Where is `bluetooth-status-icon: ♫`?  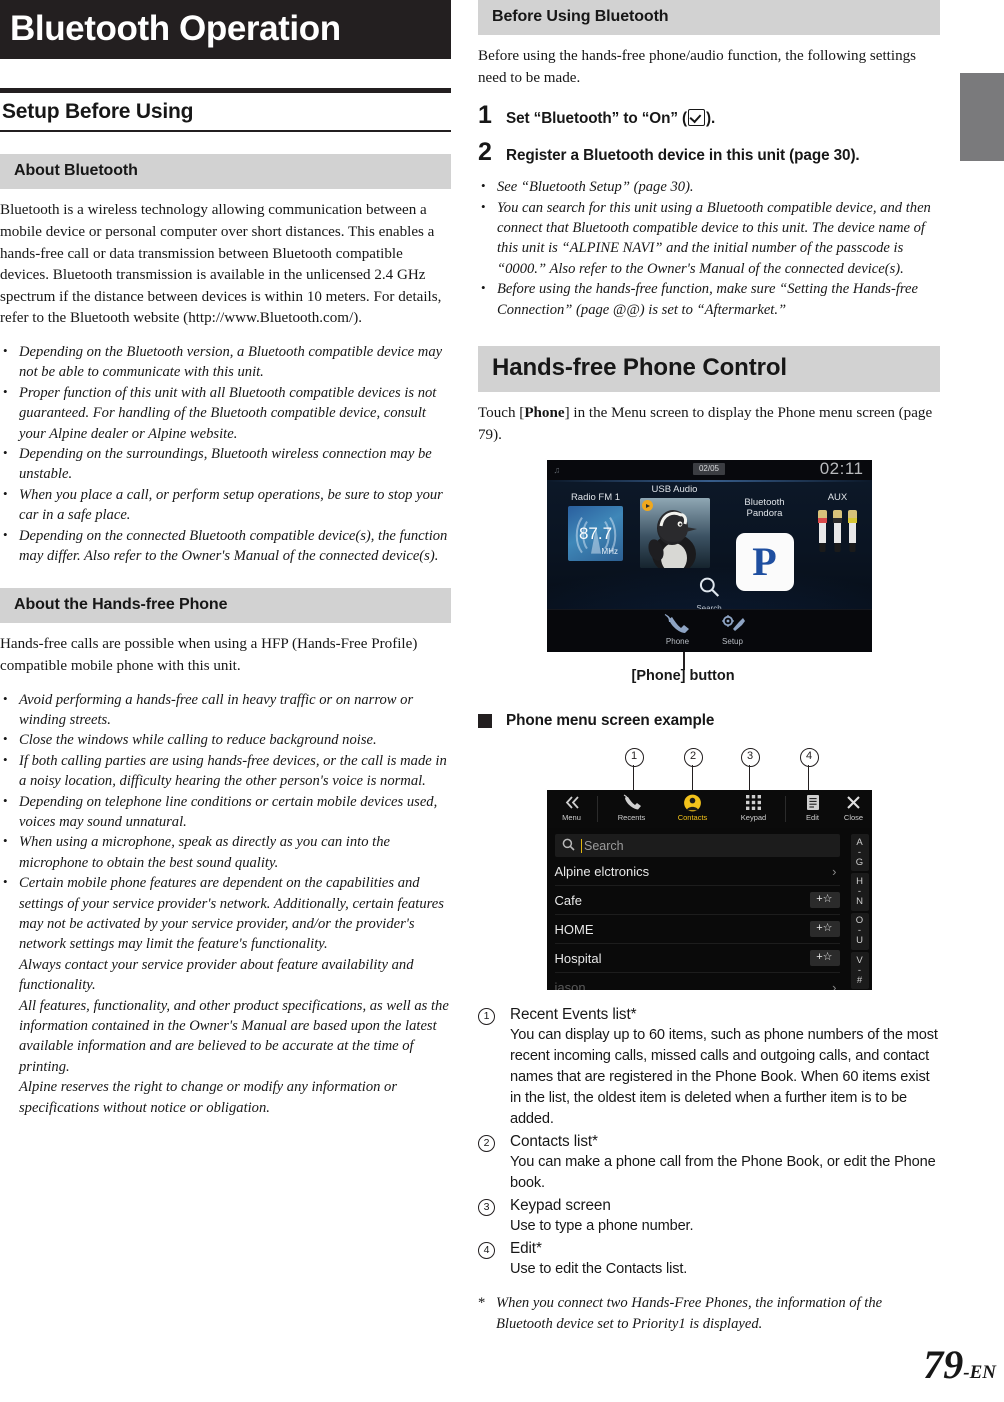 bluetooth-status-icon: ♫ is located at coordinates (557, 470).